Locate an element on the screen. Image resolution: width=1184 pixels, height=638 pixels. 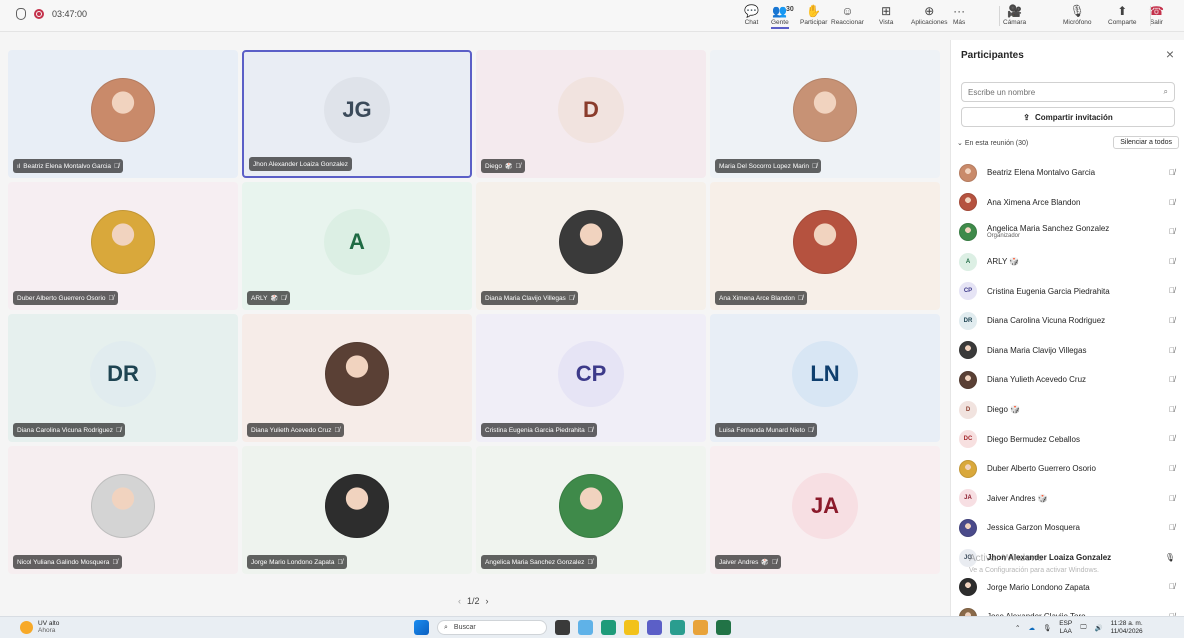
video-tile: LN Luisa Fernanda Munard Nieto 🎙̸ is located at coordinates (825, 378).